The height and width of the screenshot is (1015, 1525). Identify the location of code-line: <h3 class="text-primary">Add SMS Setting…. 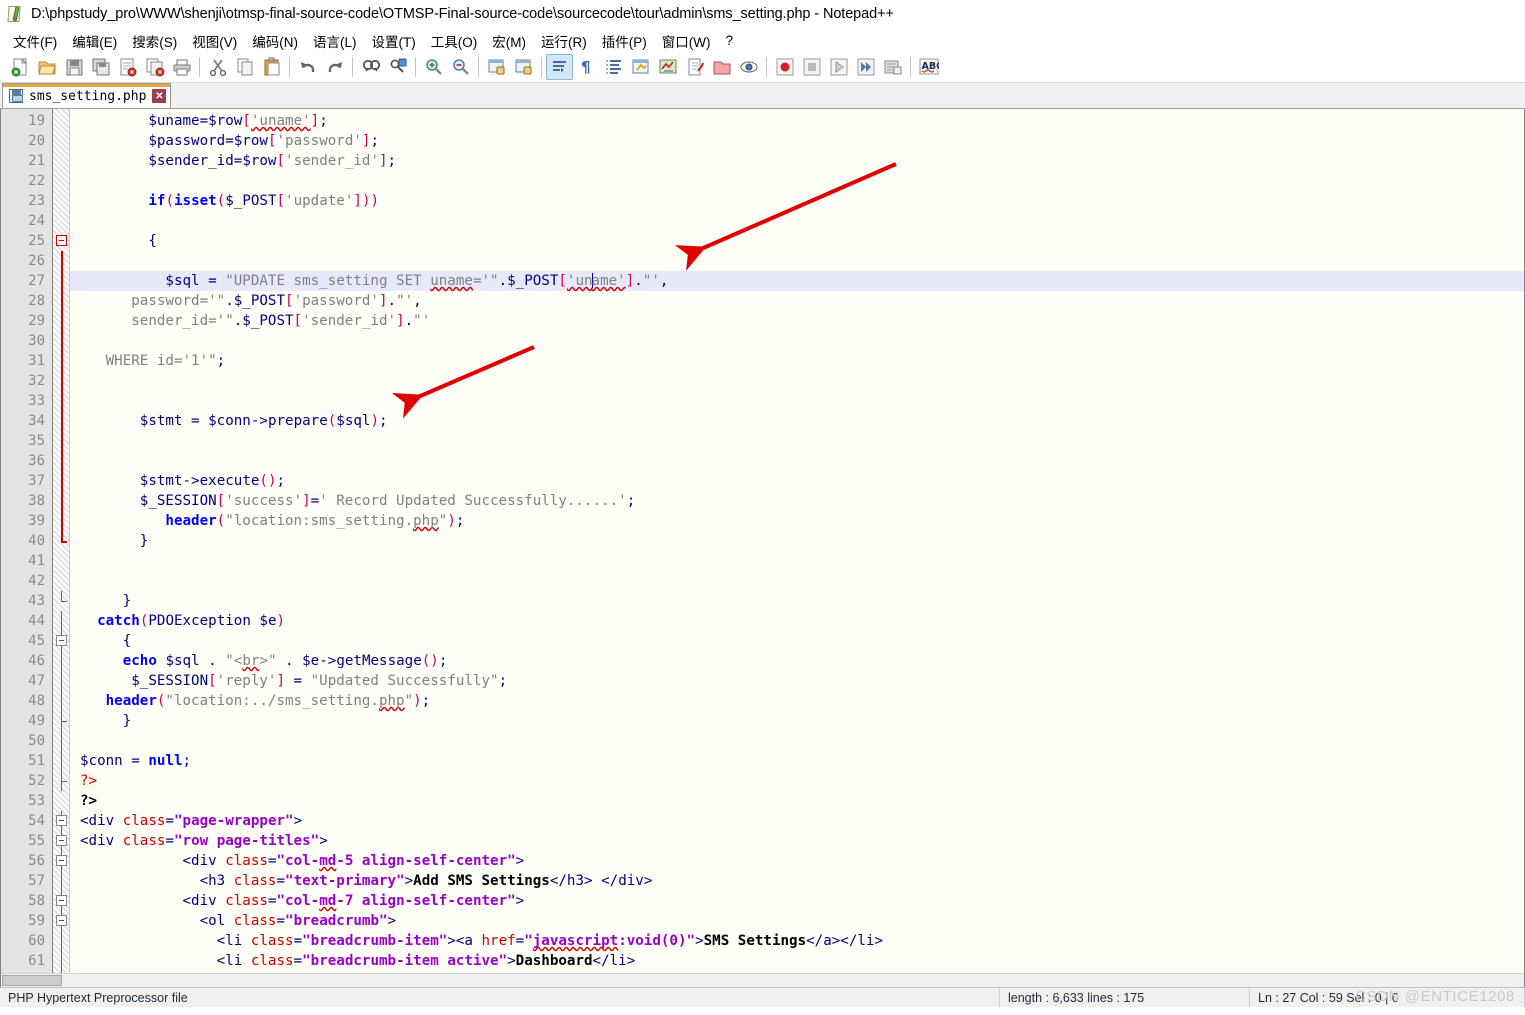
(797, 881).